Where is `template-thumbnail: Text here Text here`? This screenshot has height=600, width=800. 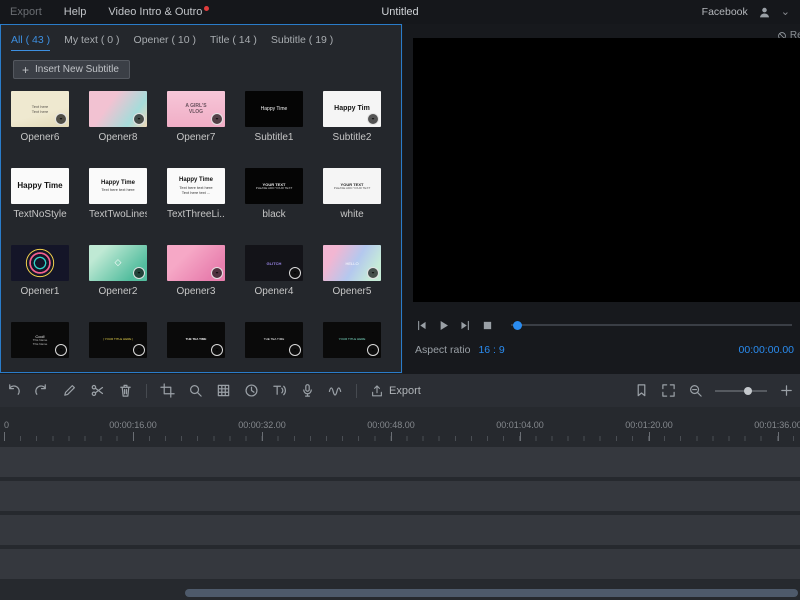
template-thumbnail: Text here Text here is located at coordinates (40, 109).